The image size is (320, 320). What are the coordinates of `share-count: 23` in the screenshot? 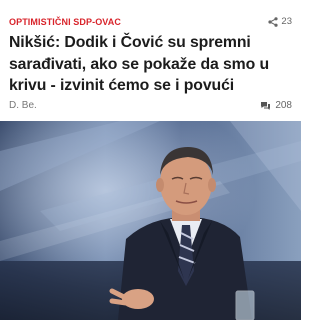 It's located at (286, 21).